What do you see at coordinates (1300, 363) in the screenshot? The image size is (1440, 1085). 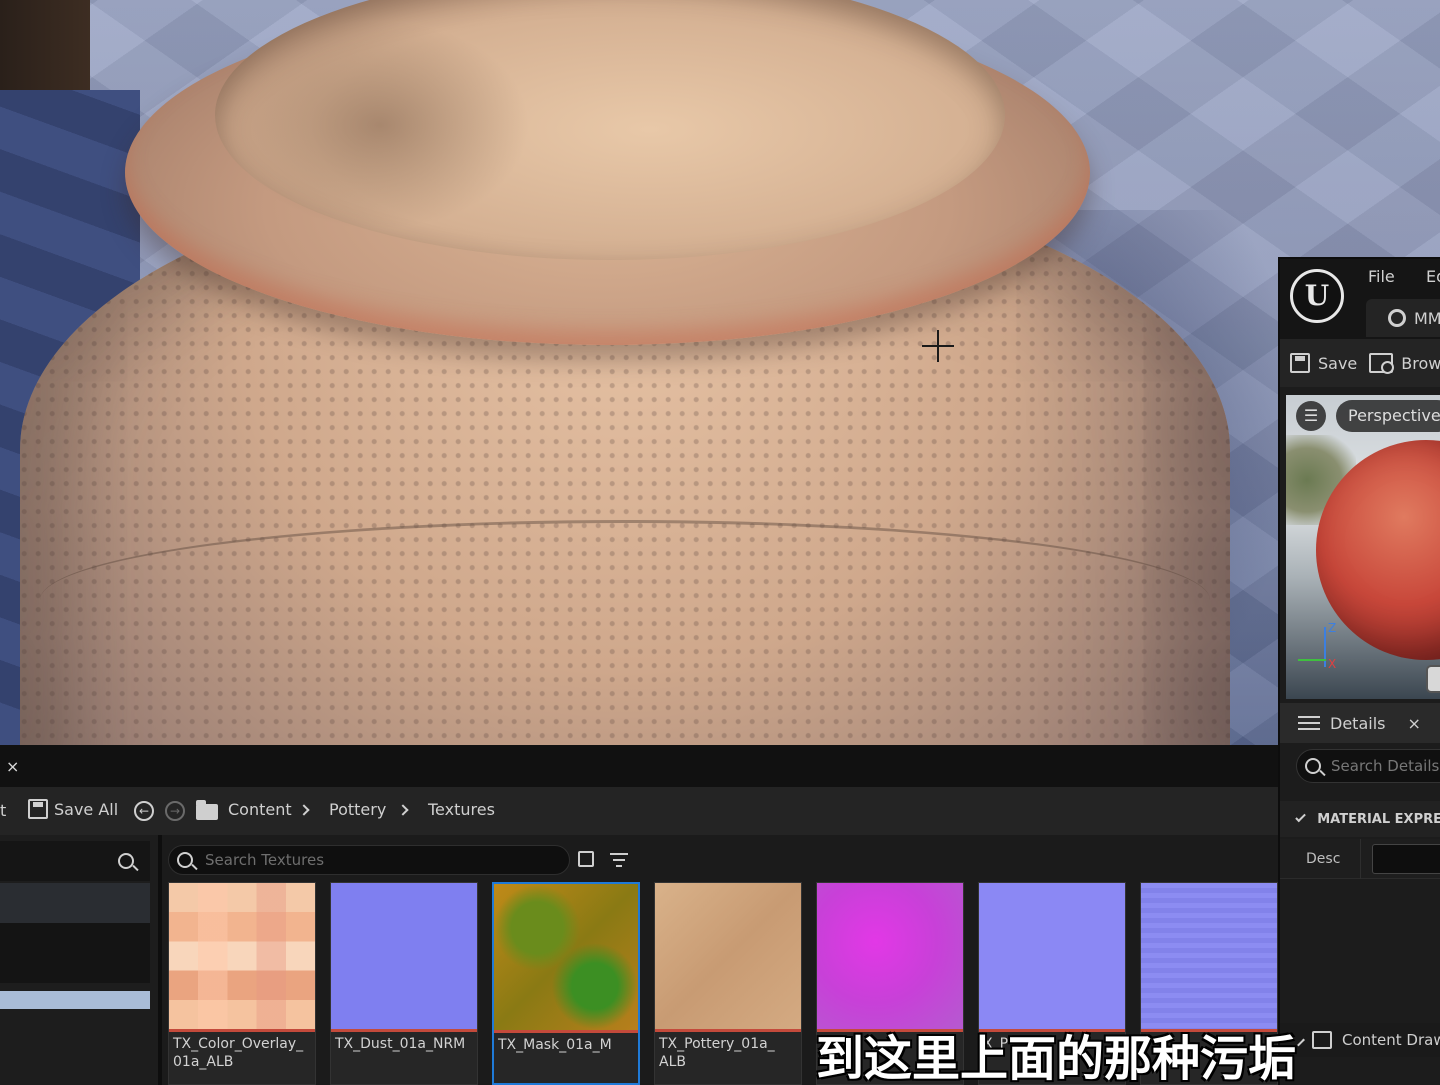 I see `save-icon` at bounding box center [1300, 363].